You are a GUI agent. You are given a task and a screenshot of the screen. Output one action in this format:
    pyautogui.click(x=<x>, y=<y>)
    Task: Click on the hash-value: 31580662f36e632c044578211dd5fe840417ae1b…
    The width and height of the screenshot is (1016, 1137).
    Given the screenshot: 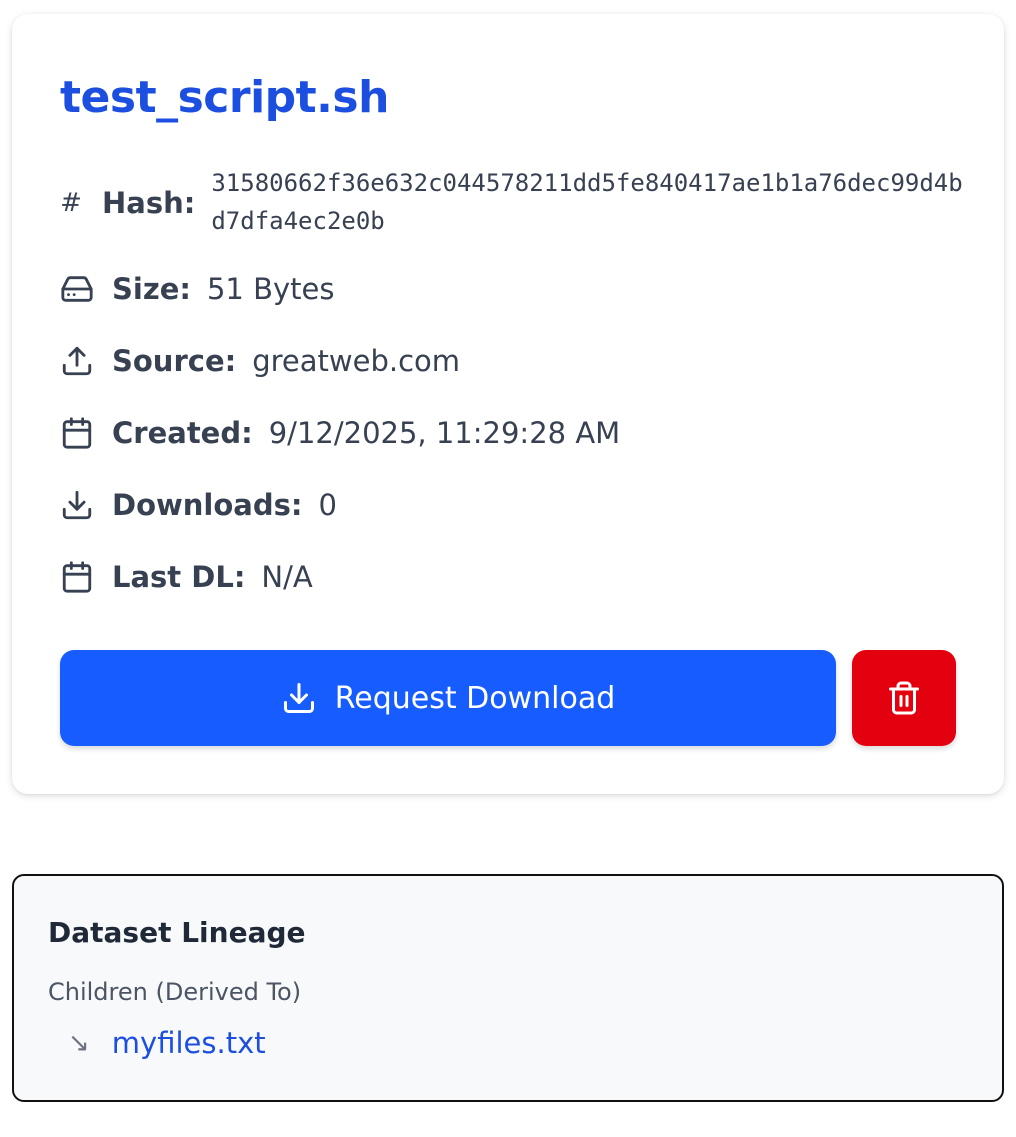 What is the action you would take?
    pyautogui.click(x=587, y=202)
    